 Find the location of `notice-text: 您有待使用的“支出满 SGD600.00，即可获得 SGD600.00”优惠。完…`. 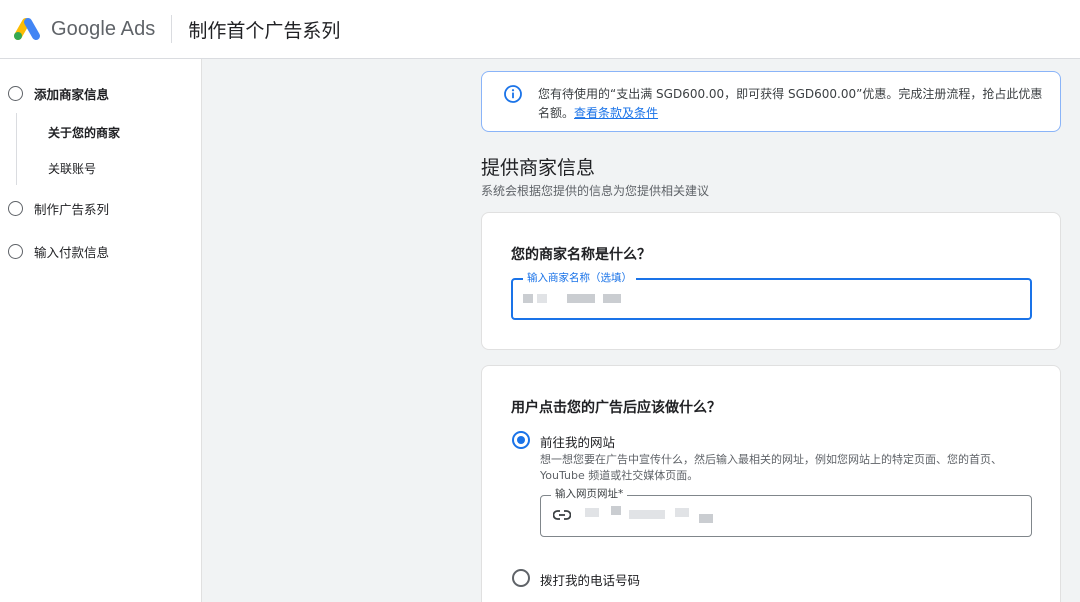

notice-text: 您有待使用的“支出满 SGD600.00，即可获得 SGD600.00”优惠。完… is located at coordinates (791, 104).